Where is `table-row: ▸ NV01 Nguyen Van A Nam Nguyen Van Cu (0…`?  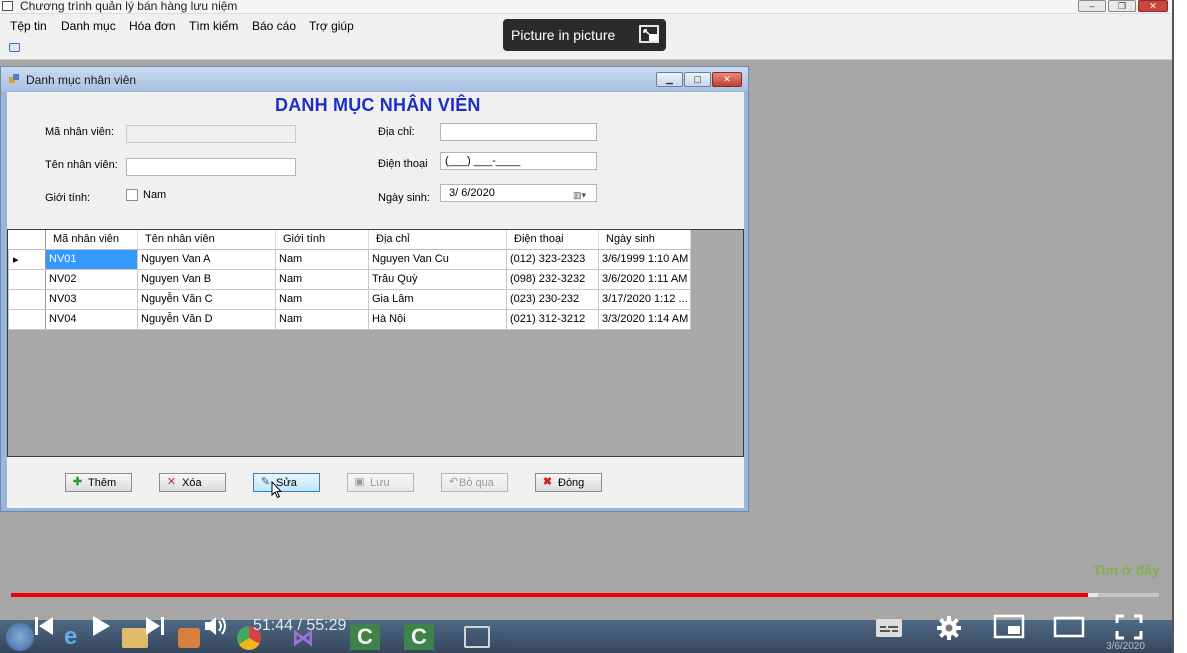
table-row: ▸ NV01 Nguyen Van A Nam Nguyen Van Cu (0… is located at coordinates (349, 259).